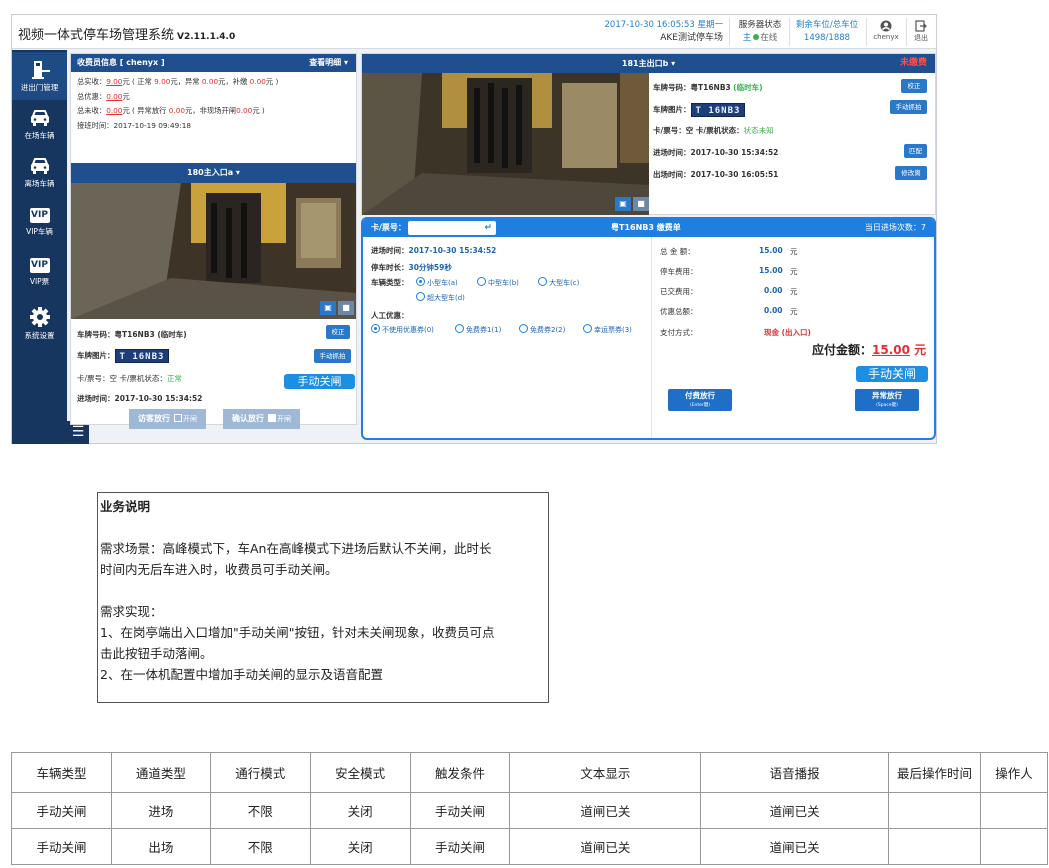 Image resolution: width=1049 pixels, height=868 pixels. What do you see at coordinates (39, 135) in the screenshot?
I see `sidebar-item-label: 在场车辆` at bounding box center [39, 135].